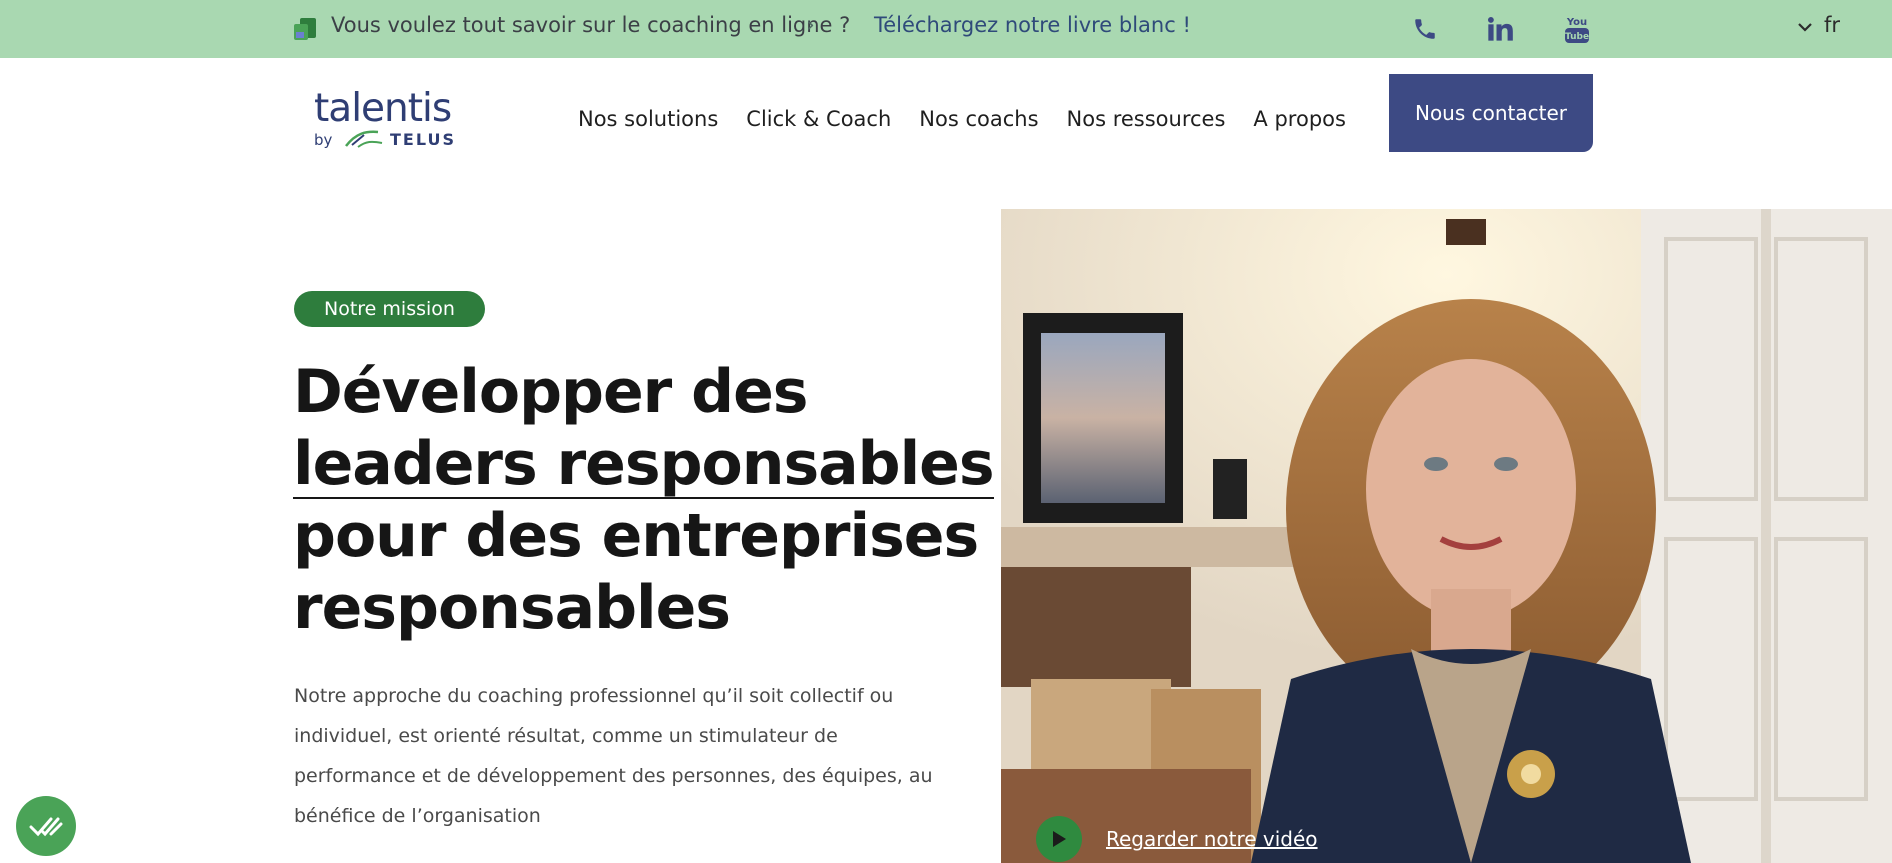 The height and width of the screenshot is (863, 1892). What do you see at coordinates (1832, 25) in the screenshot?
I see `language-label: fr` at bounding box center [1832, 25].